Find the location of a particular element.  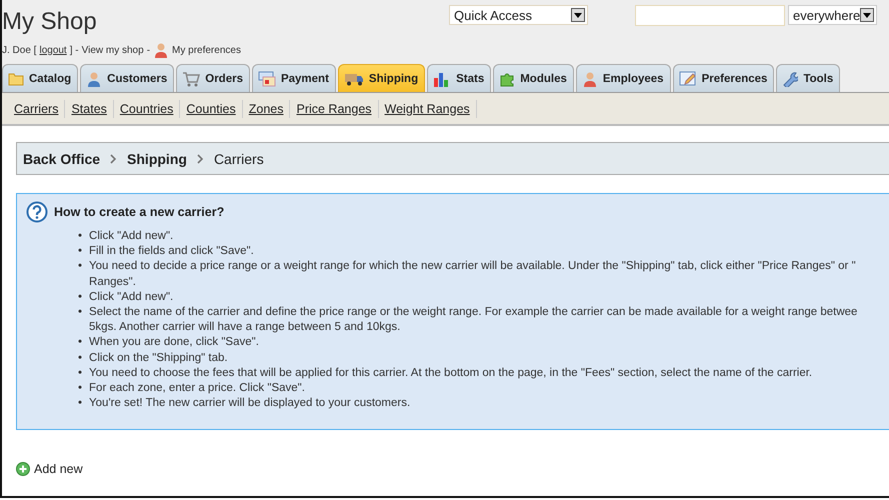

help-step: Select the name of the carrier and define the price range or the weight range. For example the carrier can be made available for a weight range betwee 5kgs. Another carrier will have a range between 5 and 10kgs. is located at coordinates (473, 320).